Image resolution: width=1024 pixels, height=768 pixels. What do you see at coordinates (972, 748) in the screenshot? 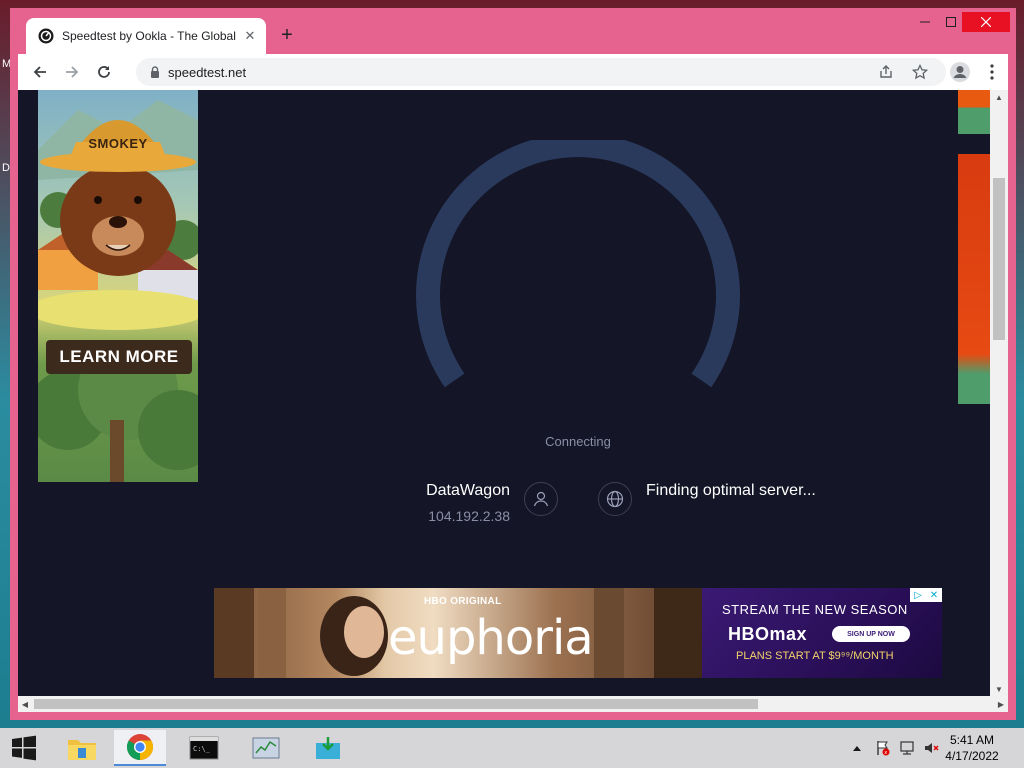
I see `system-clock: 5:41 AM 4/17/2022` at bounding box center [972, 748].